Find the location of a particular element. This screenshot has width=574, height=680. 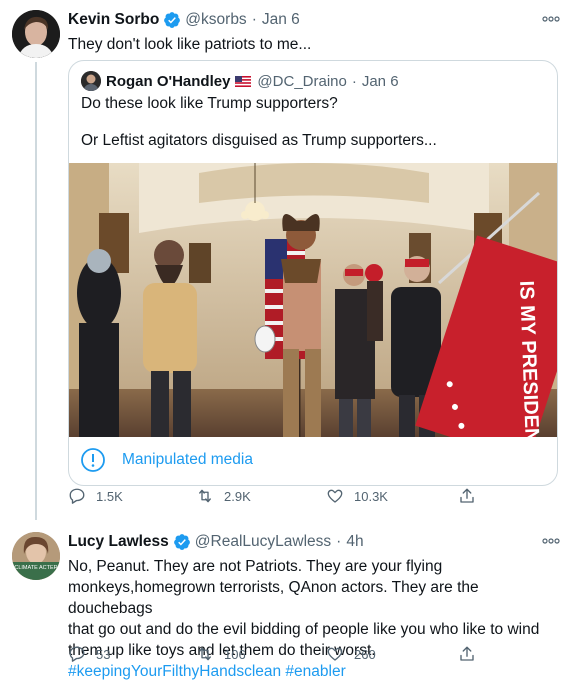

svg-text: CLIMATE ACTER is located at coordinates (35, 568).